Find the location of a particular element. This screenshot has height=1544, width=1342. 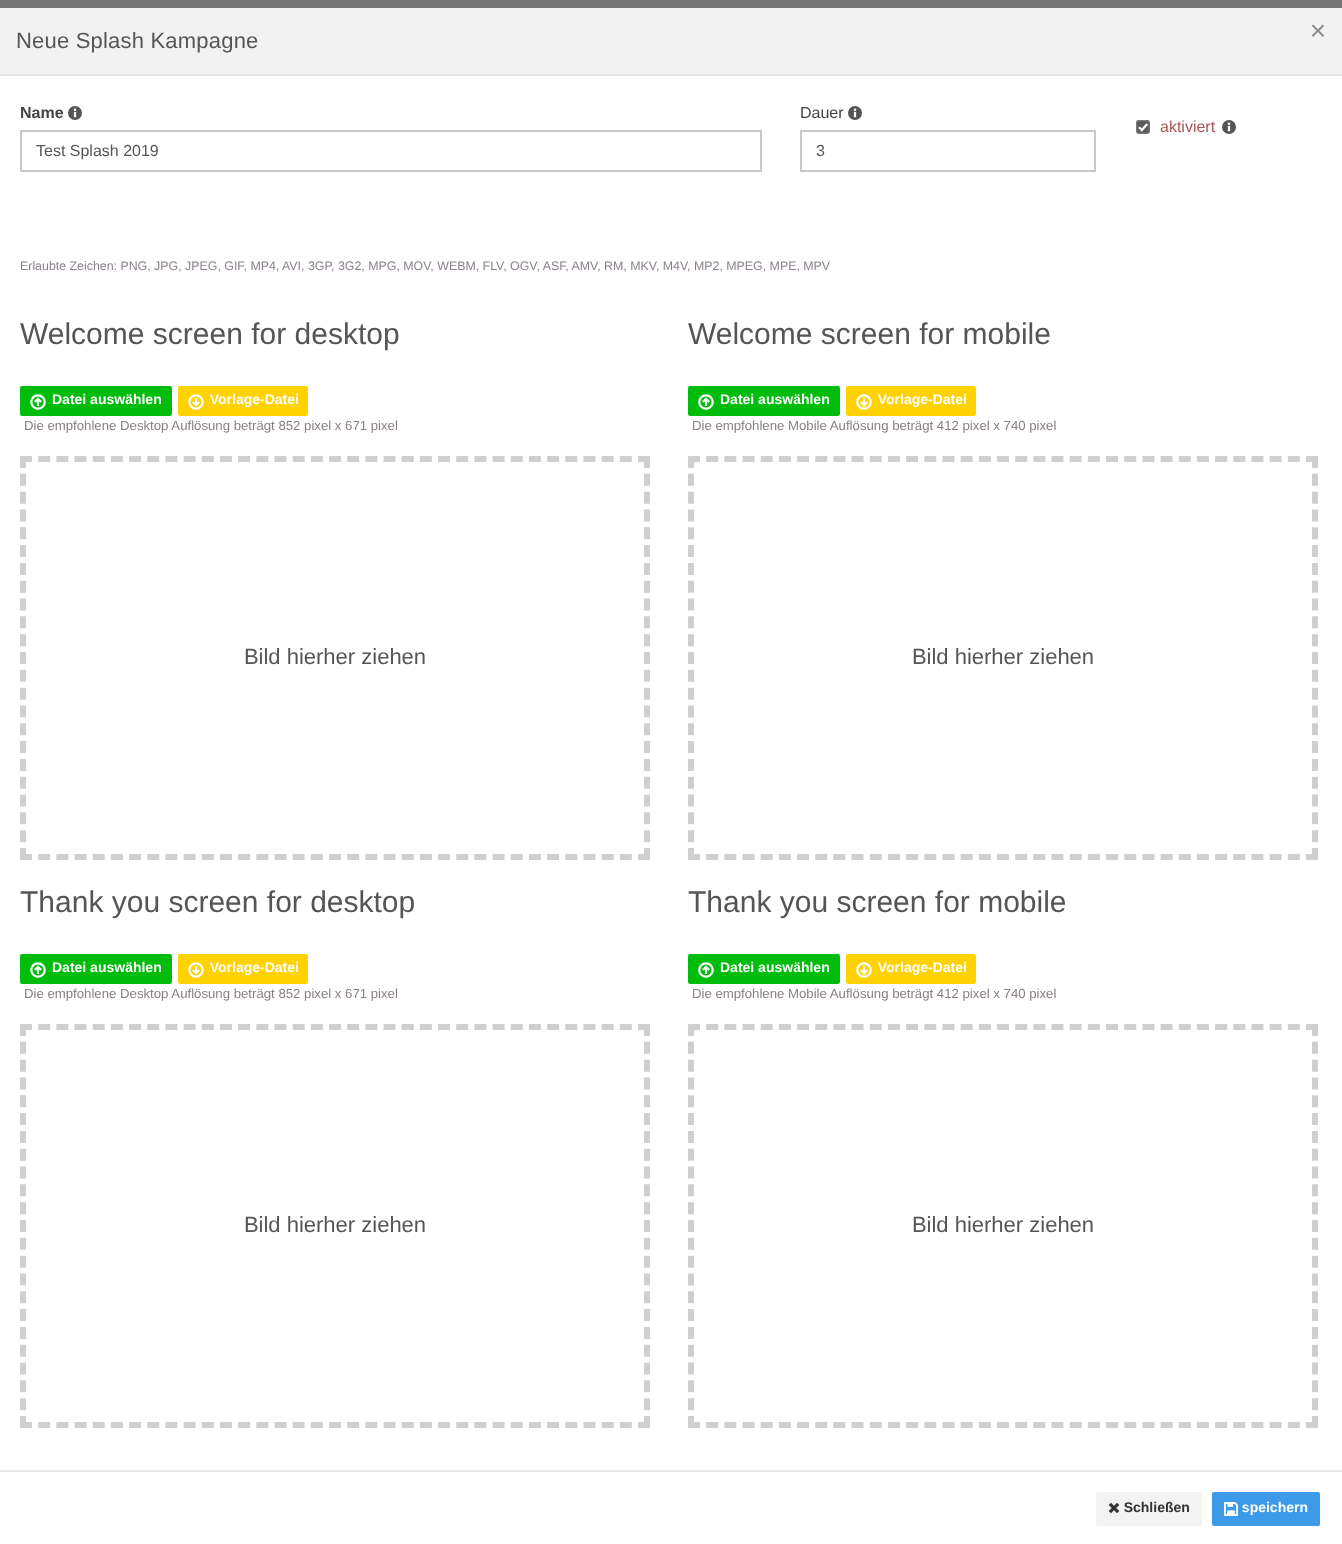

section-heading: Welcome screen for mobile is located at coordinates (870, 336).